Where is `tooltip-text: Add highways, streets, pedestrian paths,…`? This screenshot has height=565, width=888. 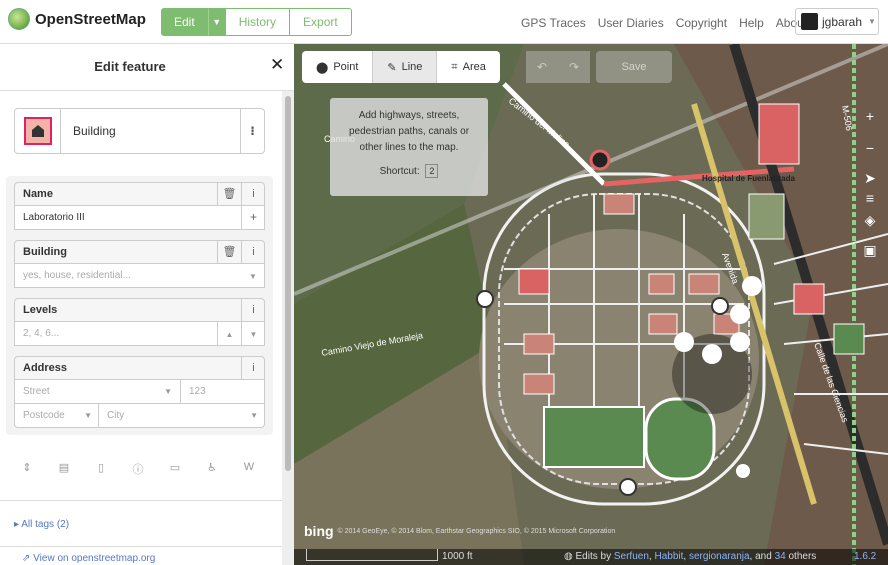 tooltip-text: Add highways, streets, pedestrian paths,… is located at coordinates (409, 131).